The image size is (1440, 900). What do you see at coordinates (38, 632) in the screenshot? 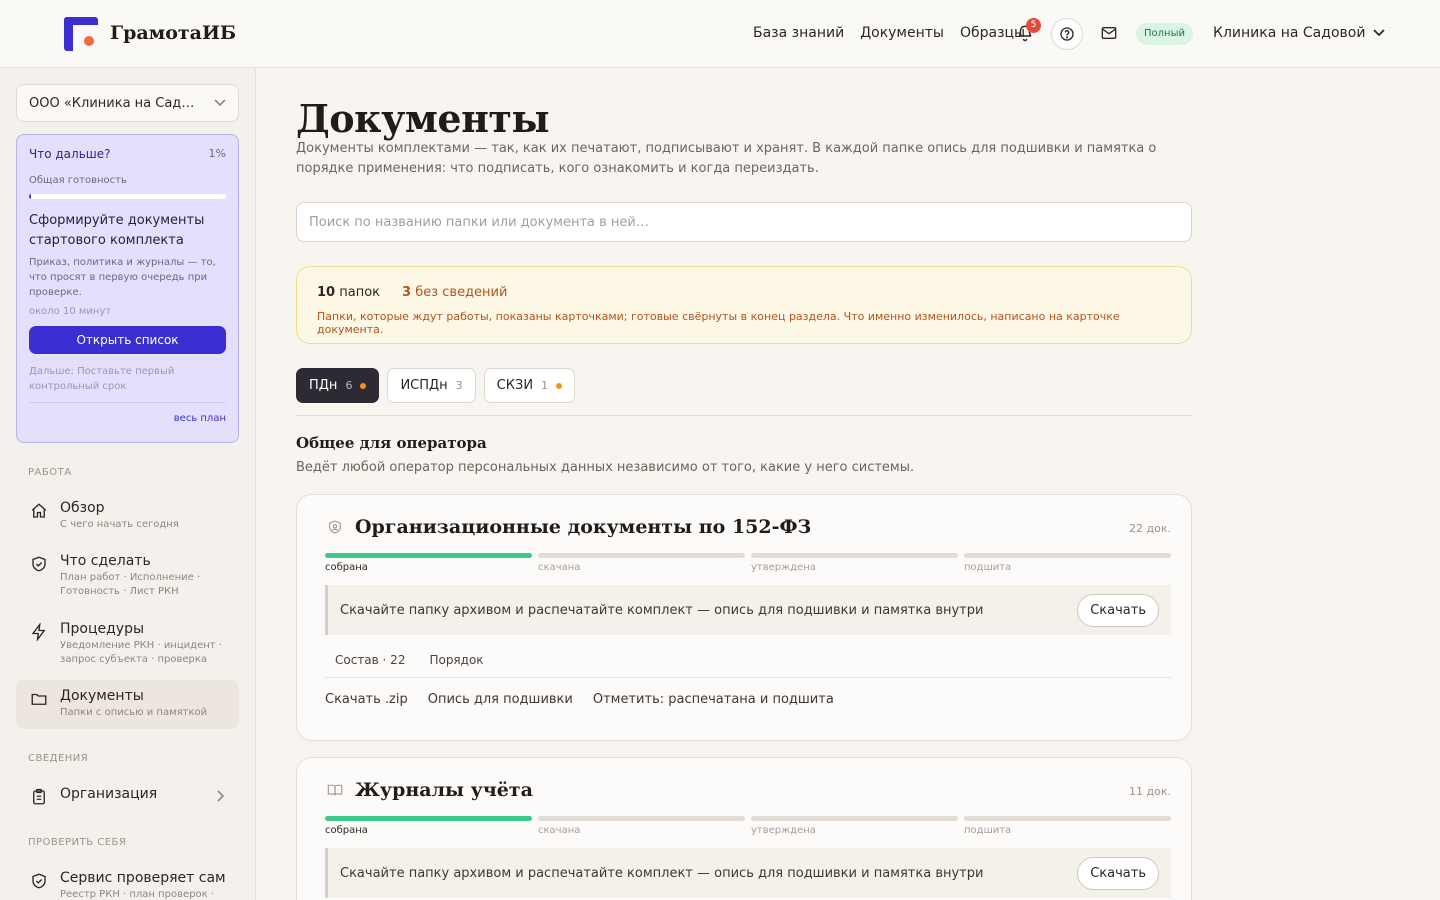
I see `bolt-icon` at bounding box center [38, 632].